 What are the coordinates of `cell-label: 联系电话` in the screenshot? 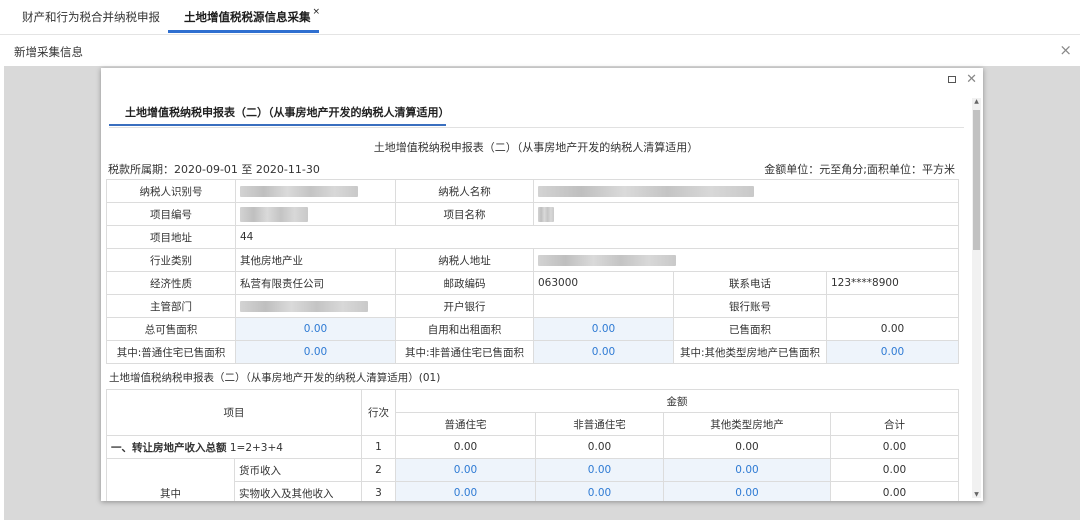 It's located at (750, 283).